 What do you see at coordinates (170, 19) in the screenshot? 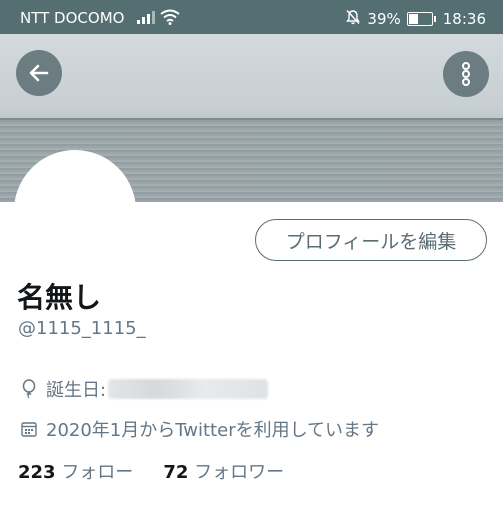
I see `wifi-icon` at bounding box center [170, 19].